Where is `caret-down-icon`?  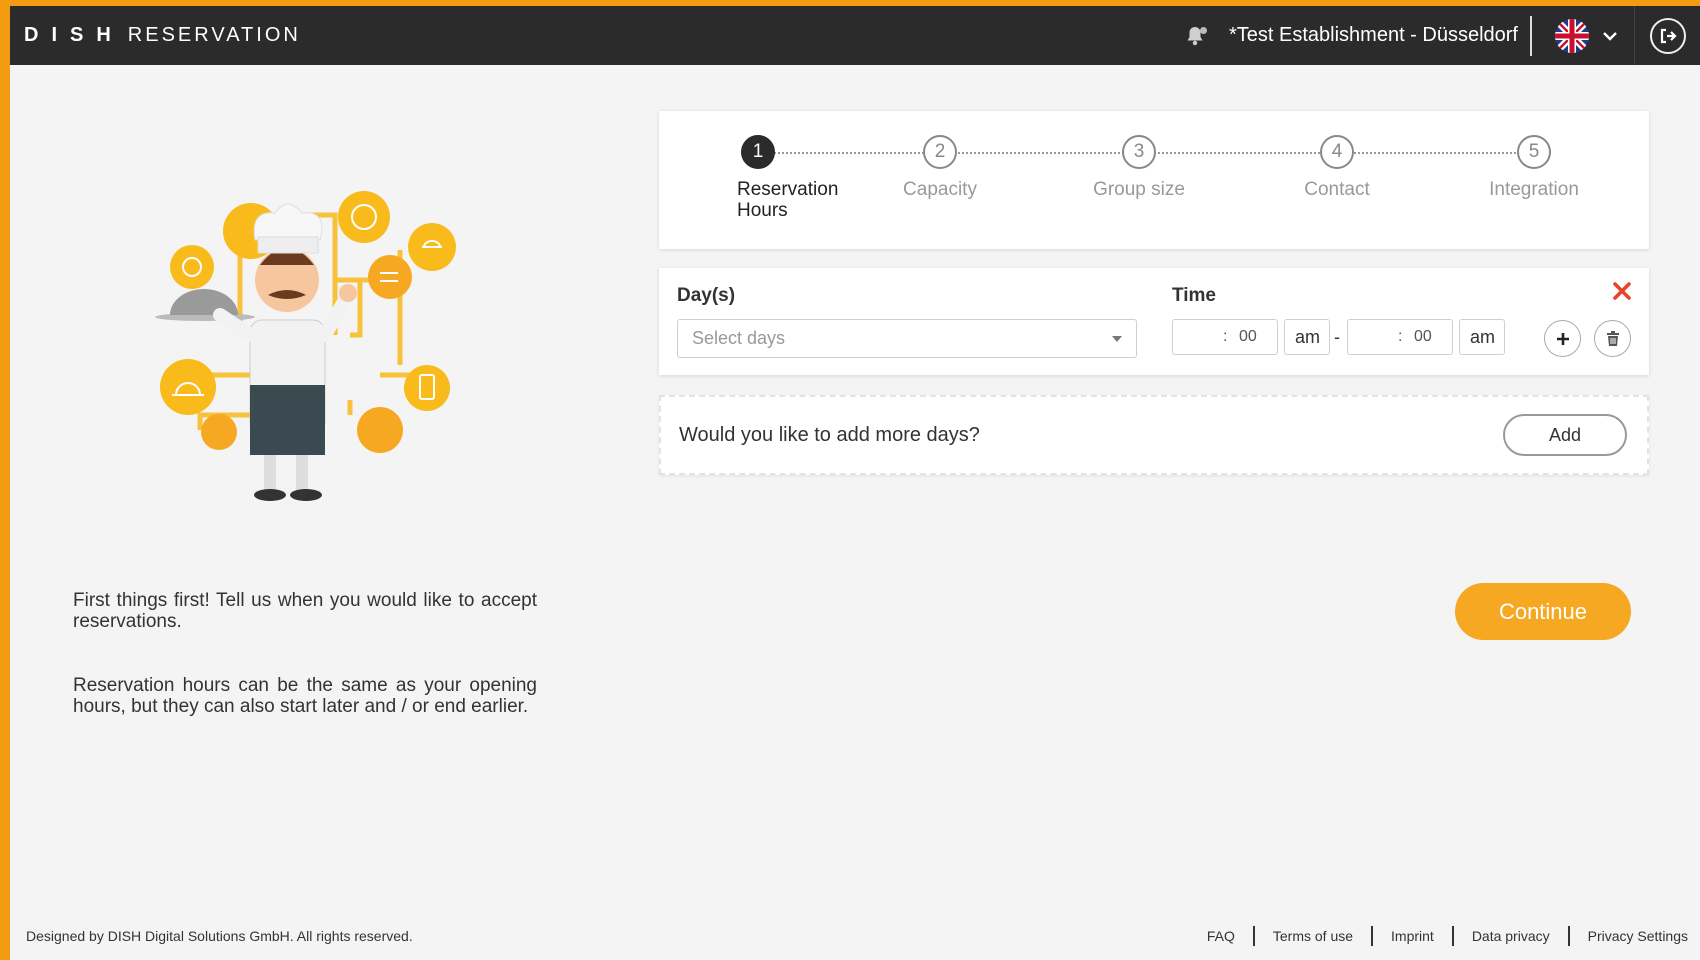 caret-down-icon is located at coordinates (1117, 339).